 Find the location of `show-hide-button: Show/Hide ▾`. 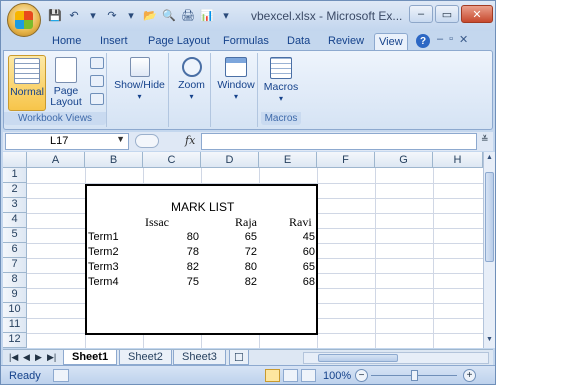

show-hide-button: Show/Hide ▾ is located at coordinates (139, 83).